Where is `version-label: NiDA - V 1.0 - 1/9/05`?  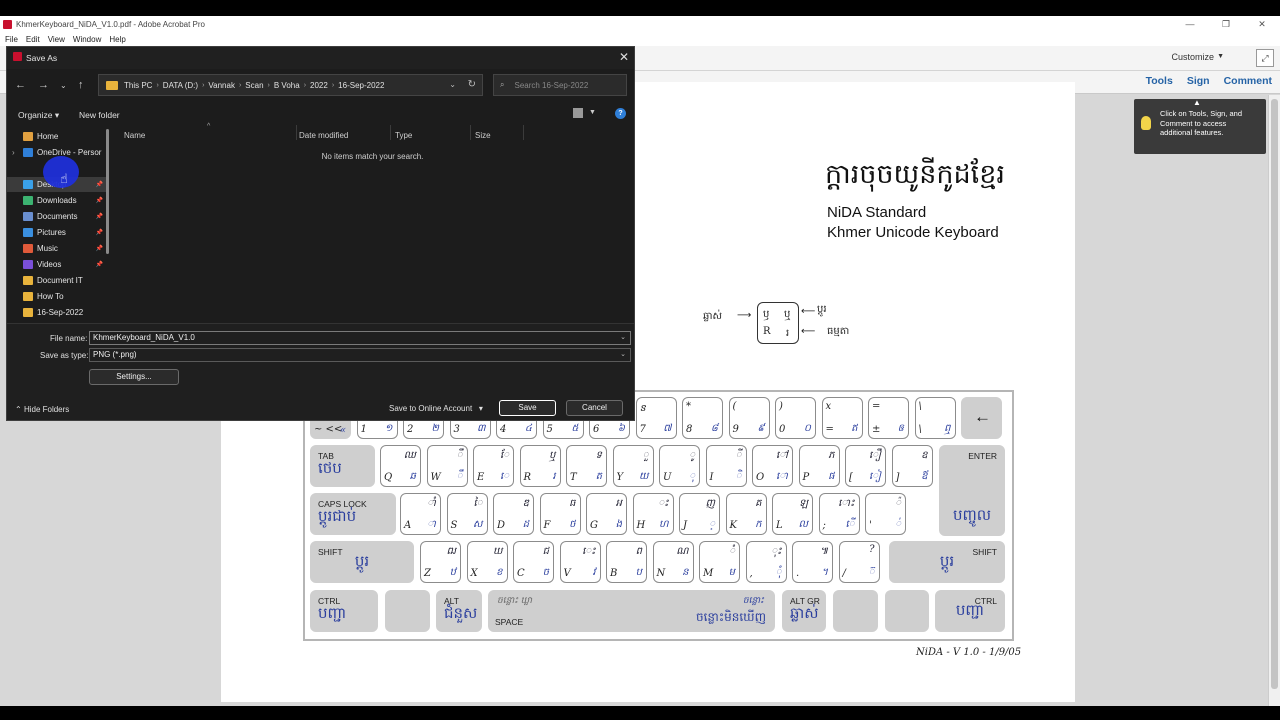
version-label: NiDA - V 1.0 - 1/9/05 is located at coordinates (969, 652).